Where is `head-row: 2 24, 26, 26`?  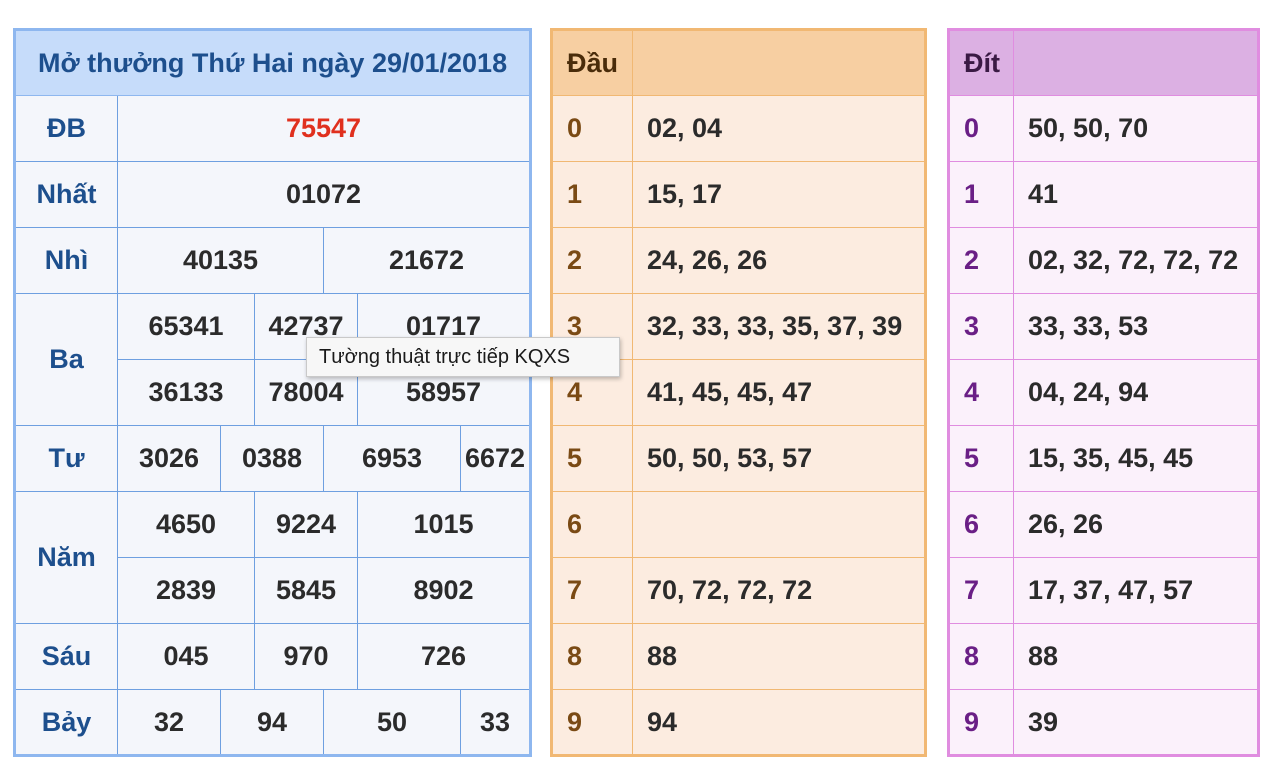 head-row: 2 24, 26, 26 is located at coordinates (738, 260).